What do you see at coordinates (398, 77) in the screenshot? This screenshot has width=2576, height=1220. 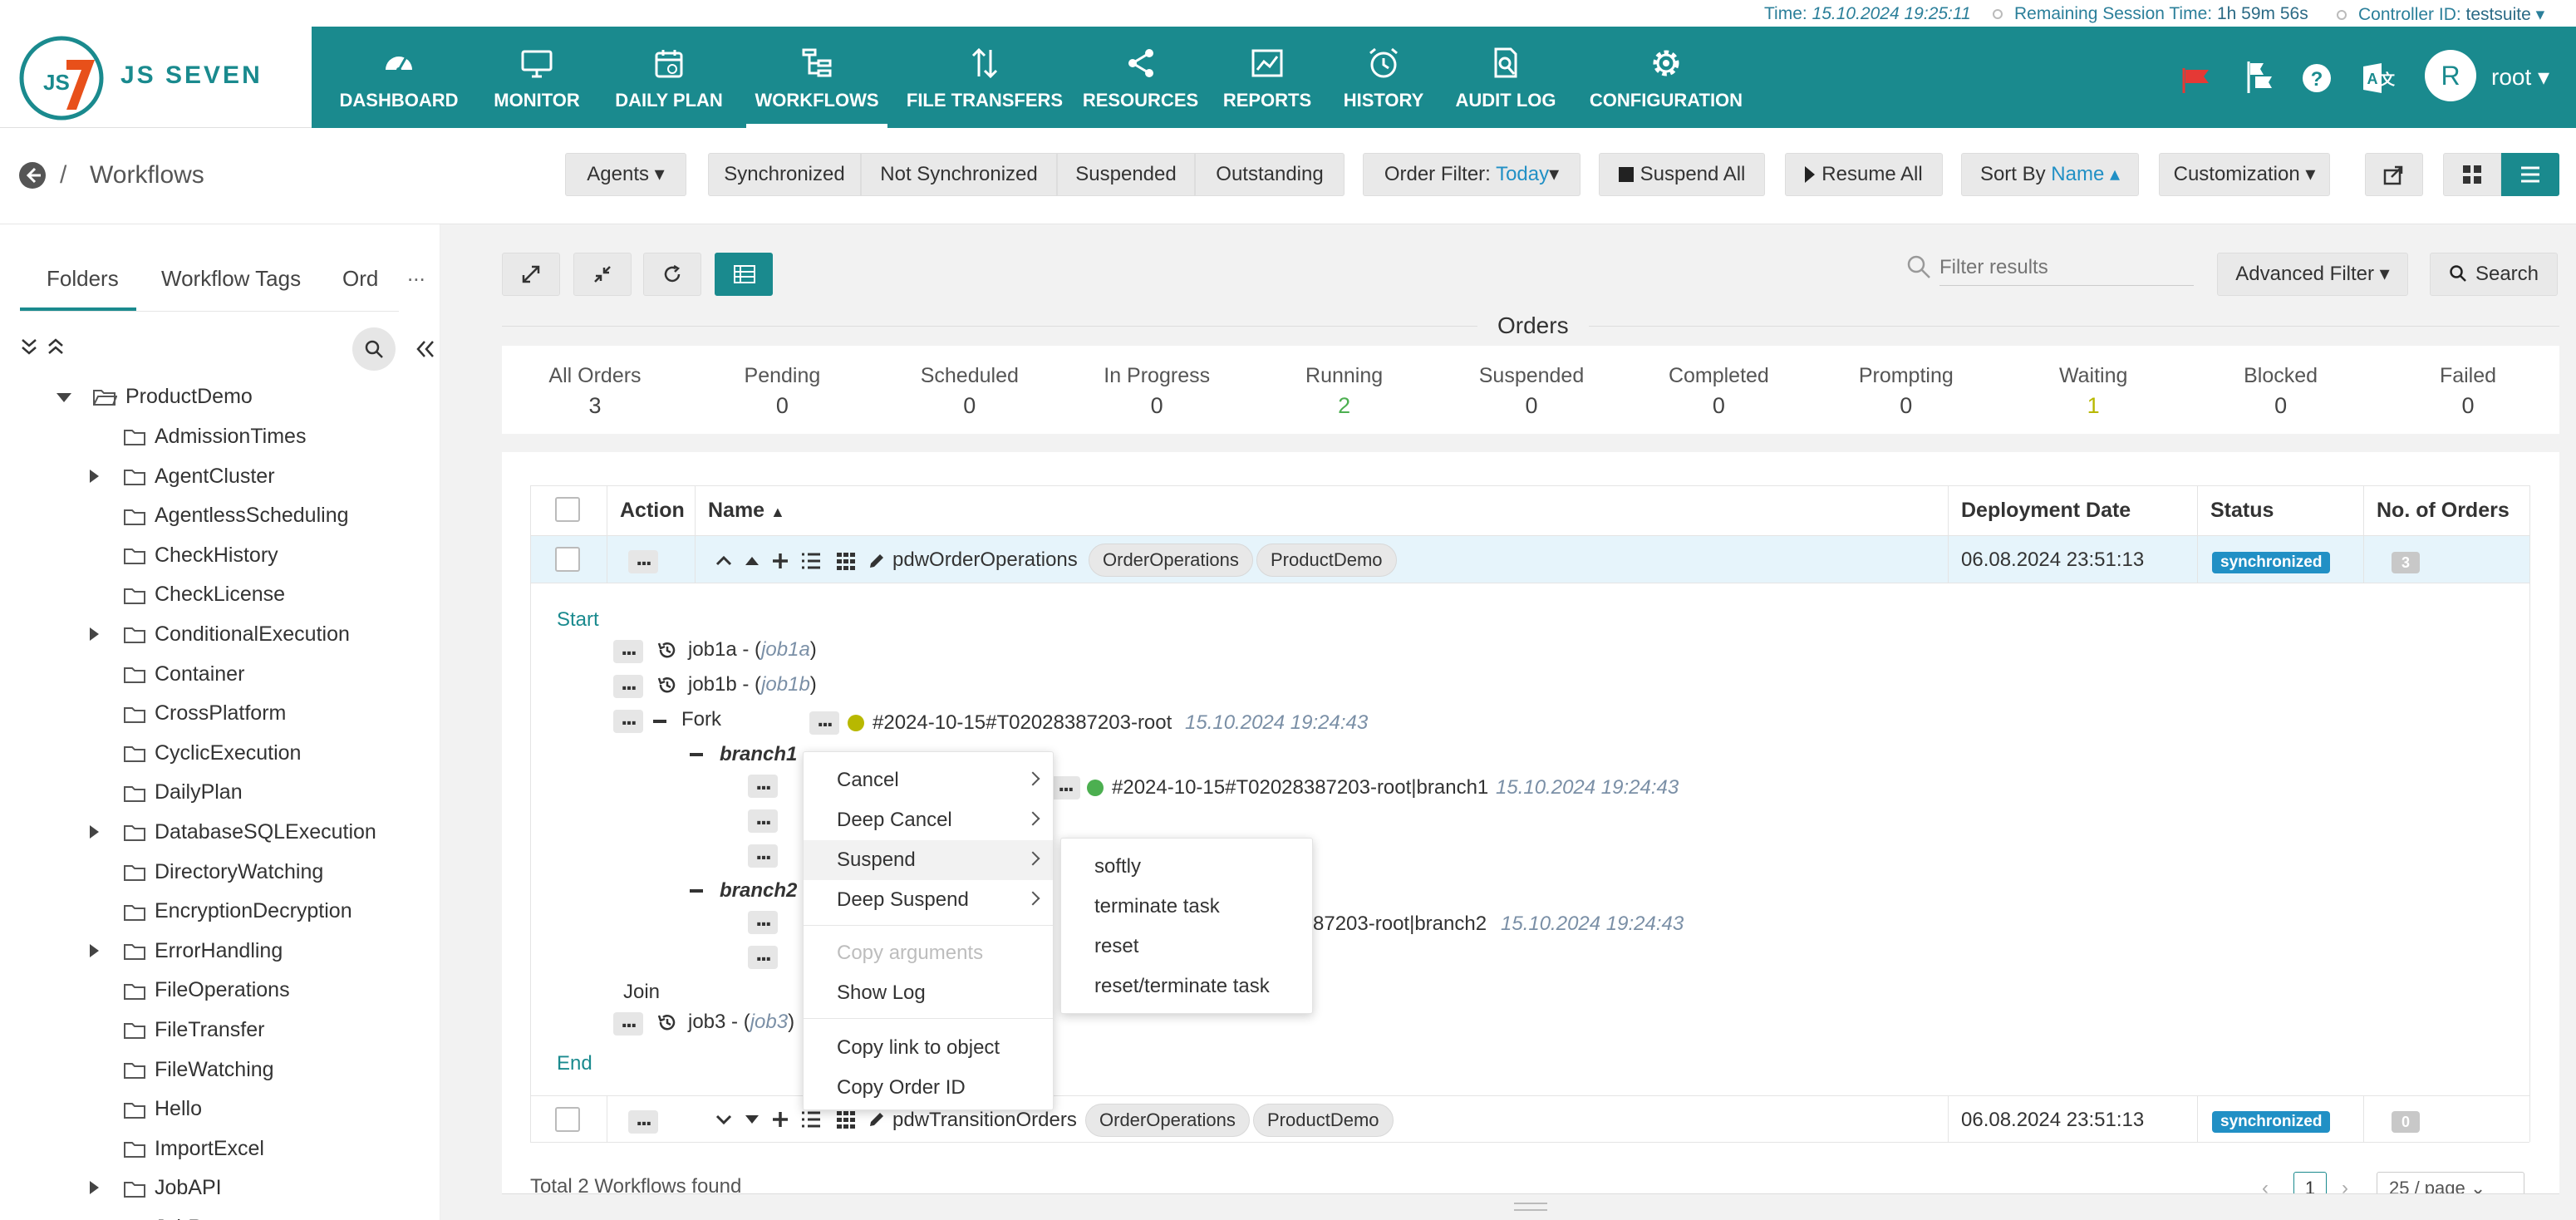 I see `nav-dashboard: DASHBOARD` at bounding box center [398, 77].